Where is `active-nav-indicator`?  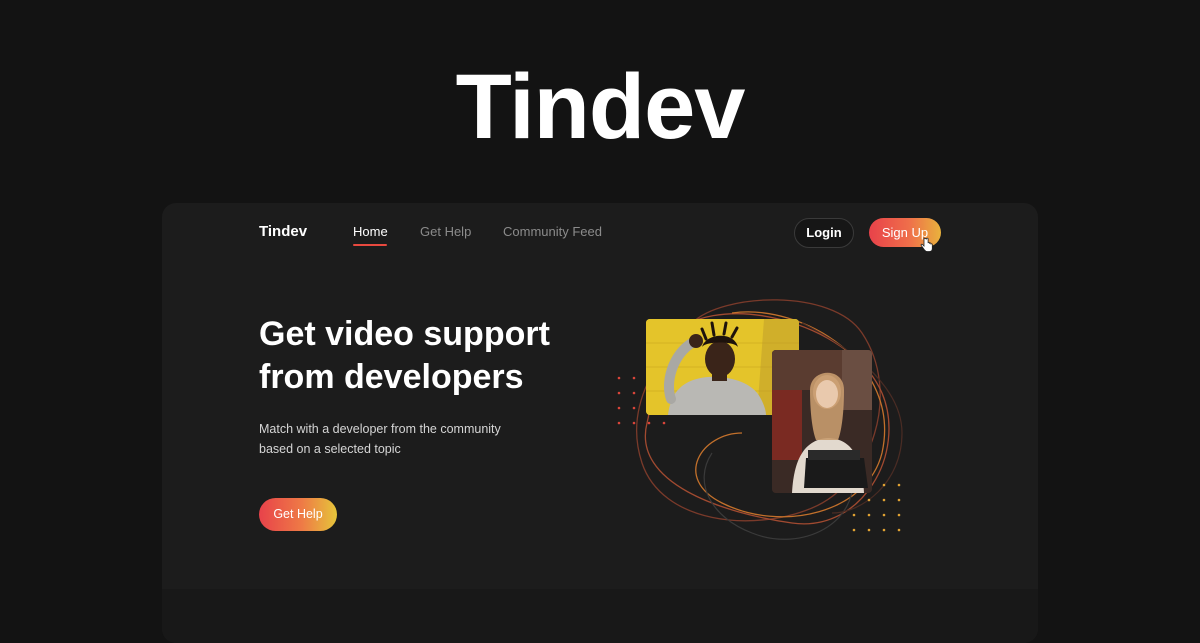 active-nav-indicator is located at coordinates (370, 245).